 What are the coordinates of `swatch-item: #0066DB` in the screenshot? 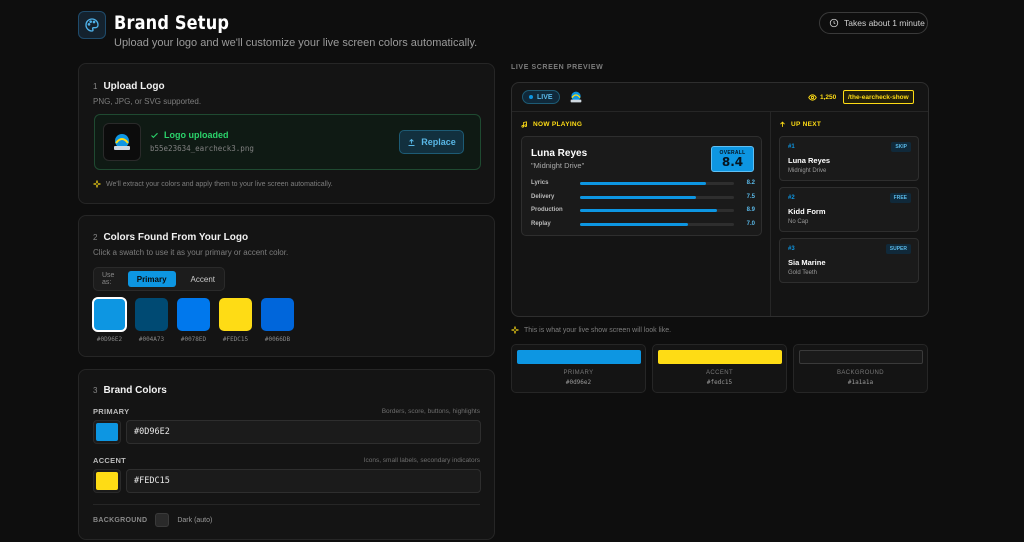 It's located at (277, 320).